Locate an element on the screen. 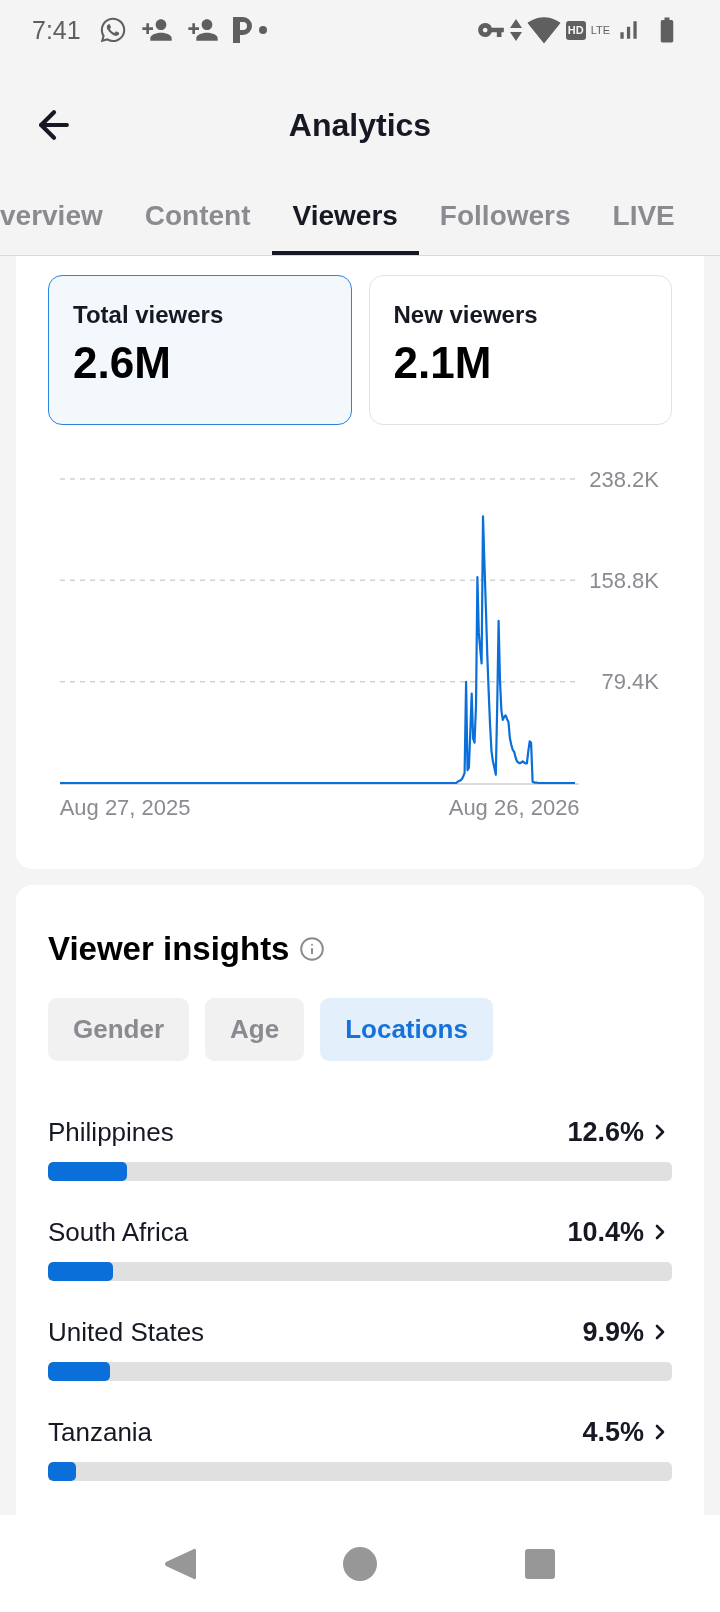  nav-recents-icon is located at coordinates (540, 1563).